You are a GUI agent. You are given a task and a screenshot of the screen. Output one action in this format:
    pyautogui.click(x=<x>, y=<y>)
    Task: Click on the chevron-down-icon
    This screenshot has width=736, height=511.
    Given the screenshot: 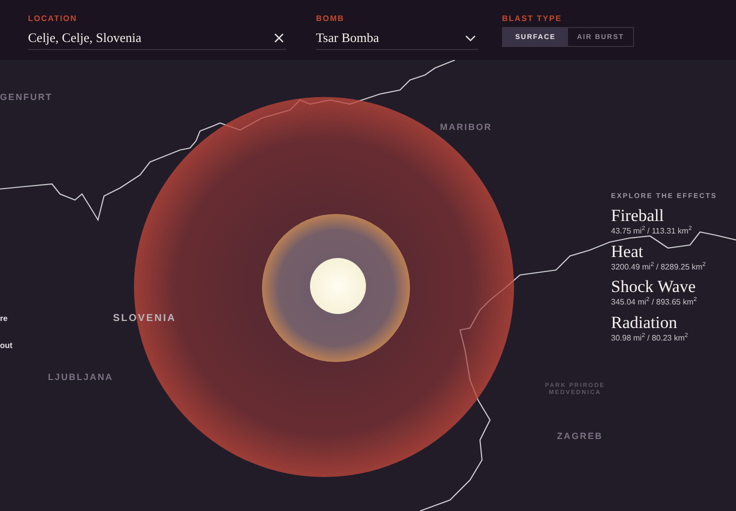 What is the action you would take?
    pyautogui.click(x=470, y=38)
    